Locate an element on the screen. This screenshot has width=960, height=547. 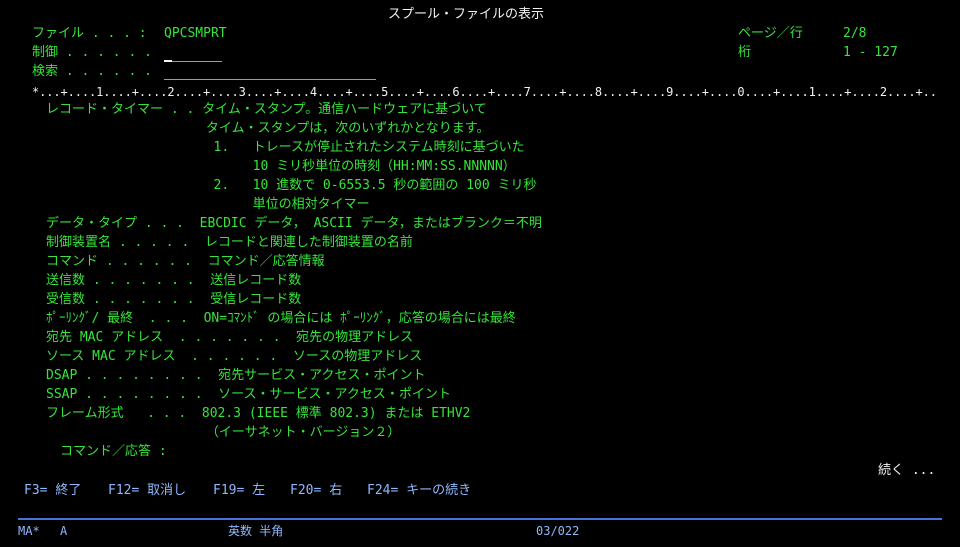
f24-more-keys-key: F24= キーの続き is located at coordinates (419, 490).